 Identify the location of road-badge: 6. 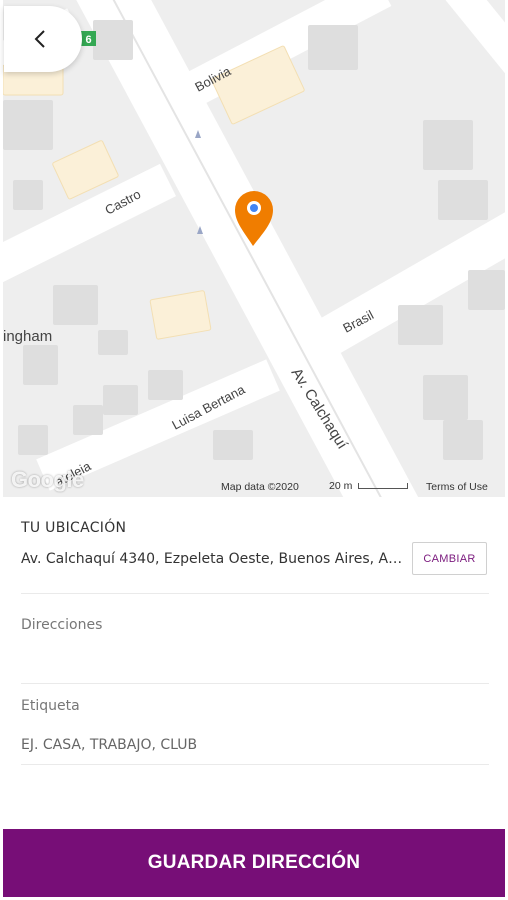
(88, 40).